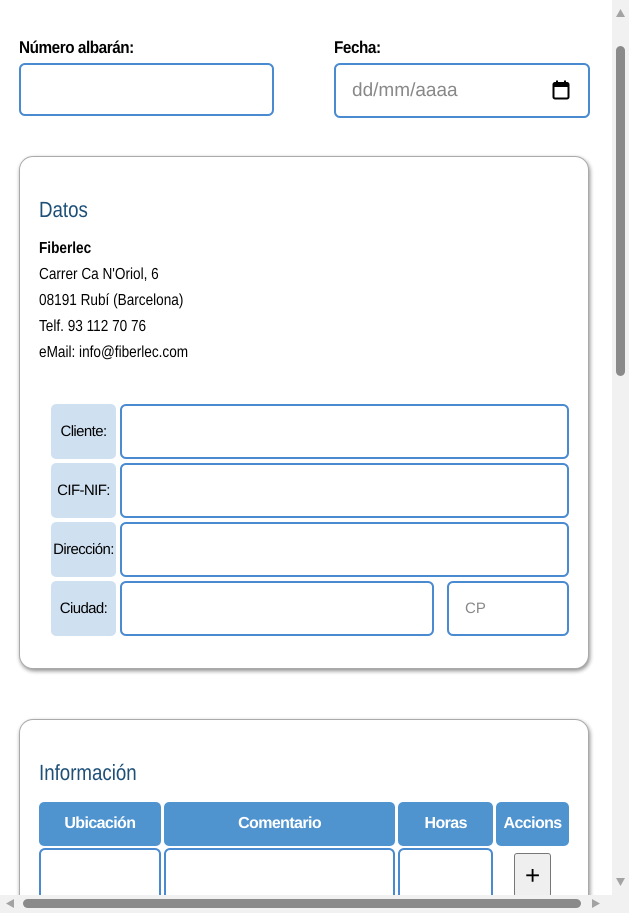 The width and height of the screenshot is (629, 913). Describe the element at coordinates (100, 824) in the screenshot. I see `column-header: Ubicación` at that location.